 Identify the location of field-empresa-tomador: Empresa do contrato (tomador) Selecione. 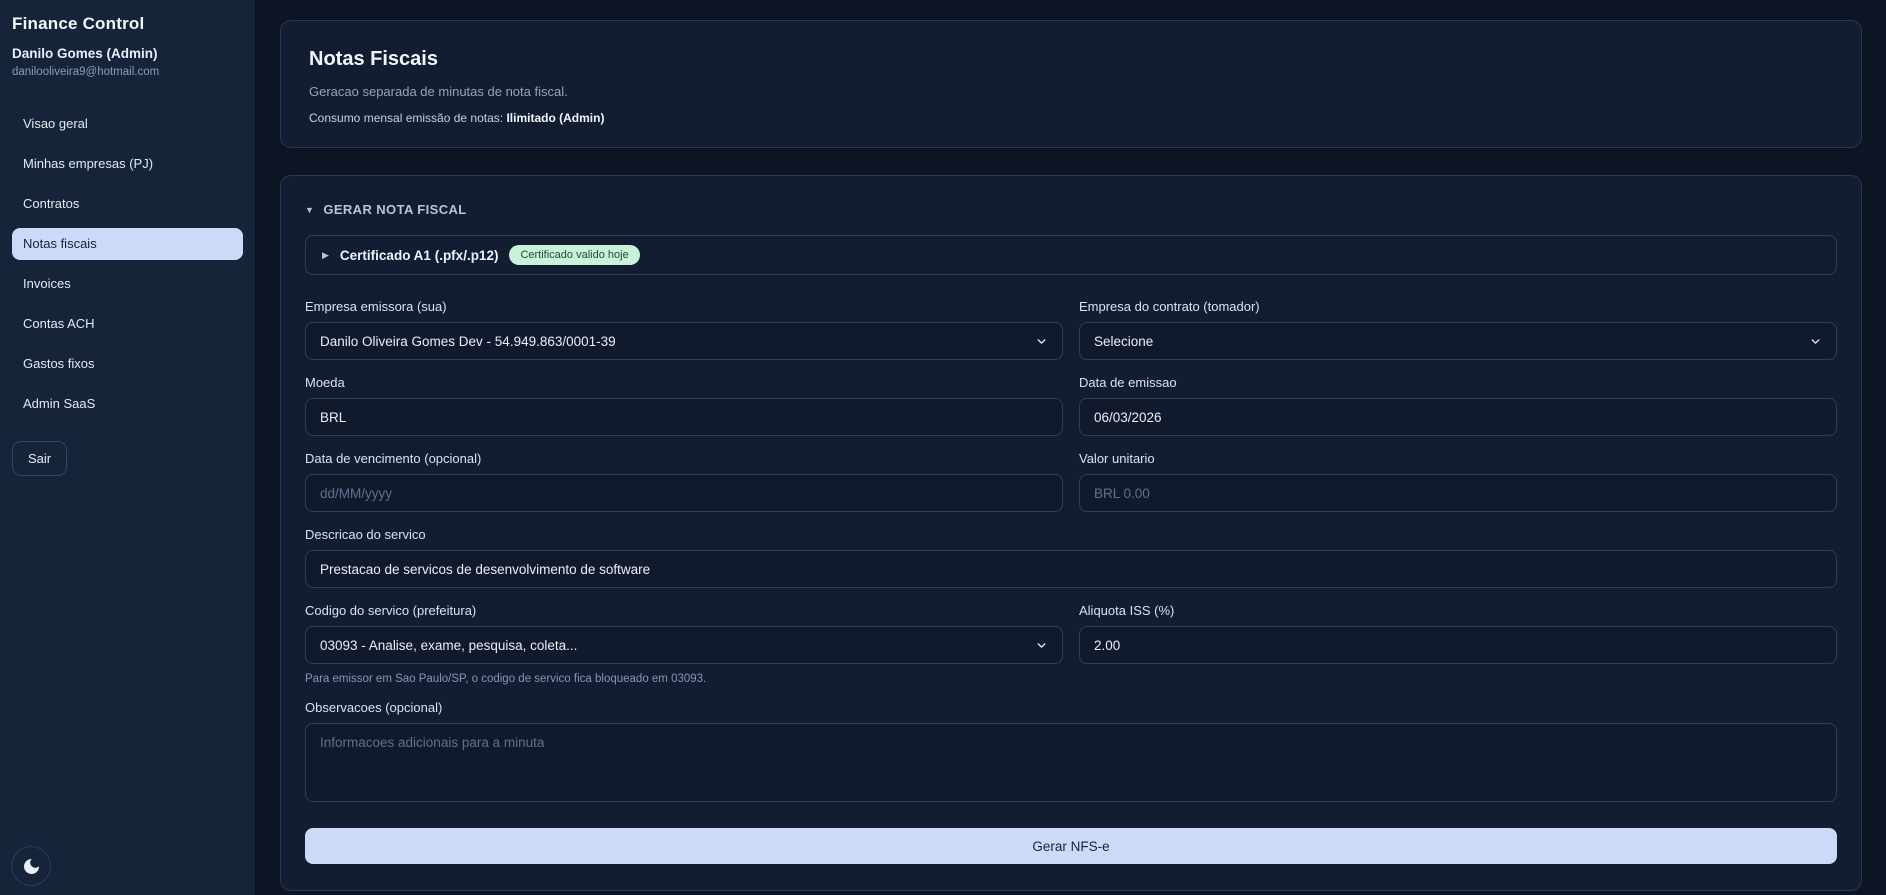
(1458, 329).